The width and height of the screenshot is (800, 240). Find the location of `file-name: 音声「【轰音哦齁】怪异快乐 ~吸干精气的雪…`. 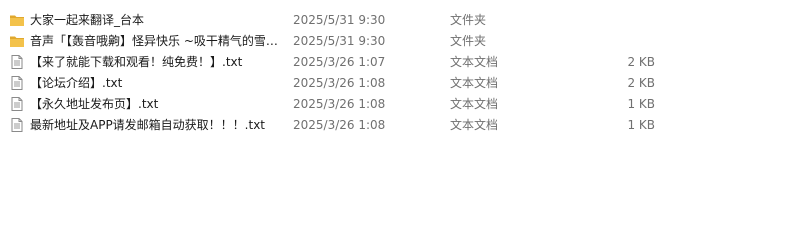

file-name: 音声「【轰音哦齁】怪异快乐 ~吸干精气的雪… is located at coordinates (154, 41).